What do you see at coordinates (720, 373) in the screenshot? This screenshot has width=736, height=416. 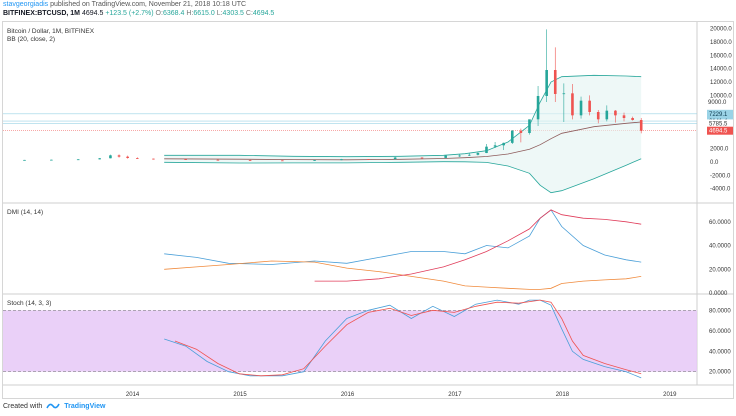 I see `stoch-tick-label: 20.0000` at bounding box center [720, 373].